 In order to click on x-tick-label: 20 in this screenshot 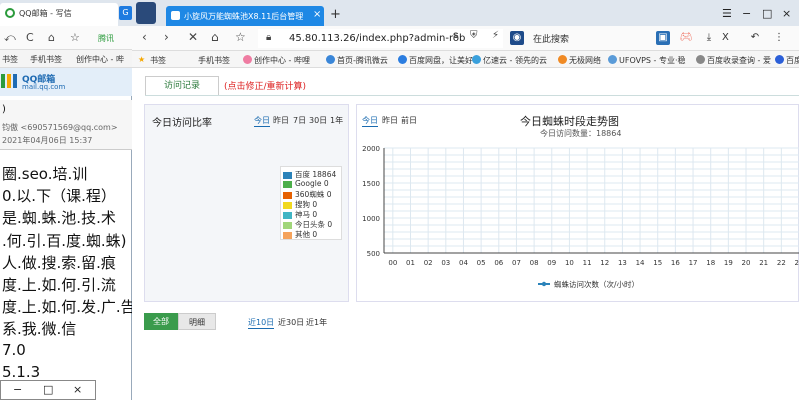, I will do `click(746, 263)`.